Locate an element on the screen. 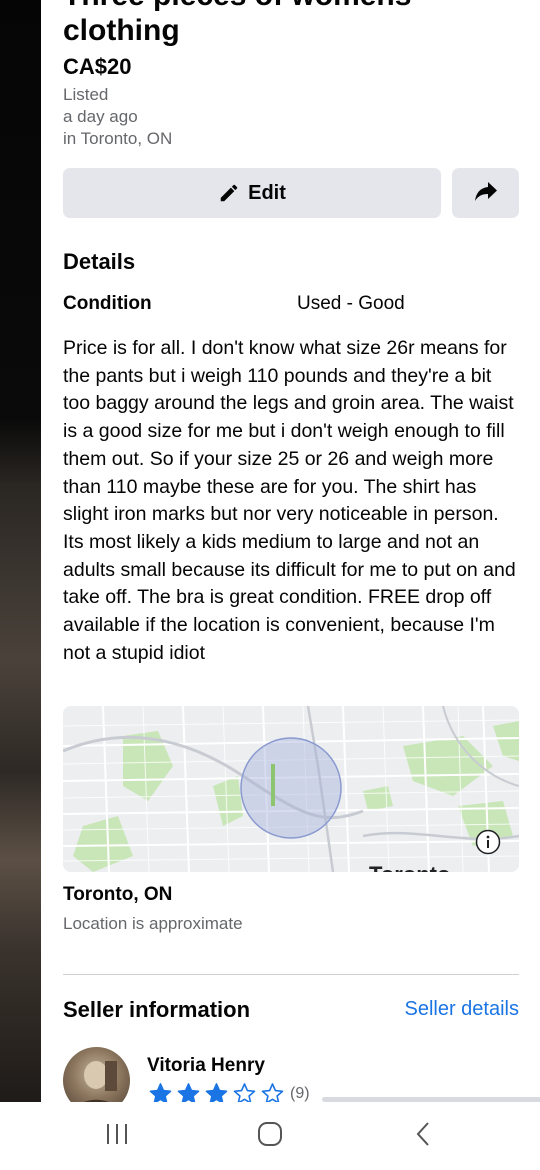 This screenshot has height=1170, width=540. share-arrow-icon is located at coordinates (486, 193).